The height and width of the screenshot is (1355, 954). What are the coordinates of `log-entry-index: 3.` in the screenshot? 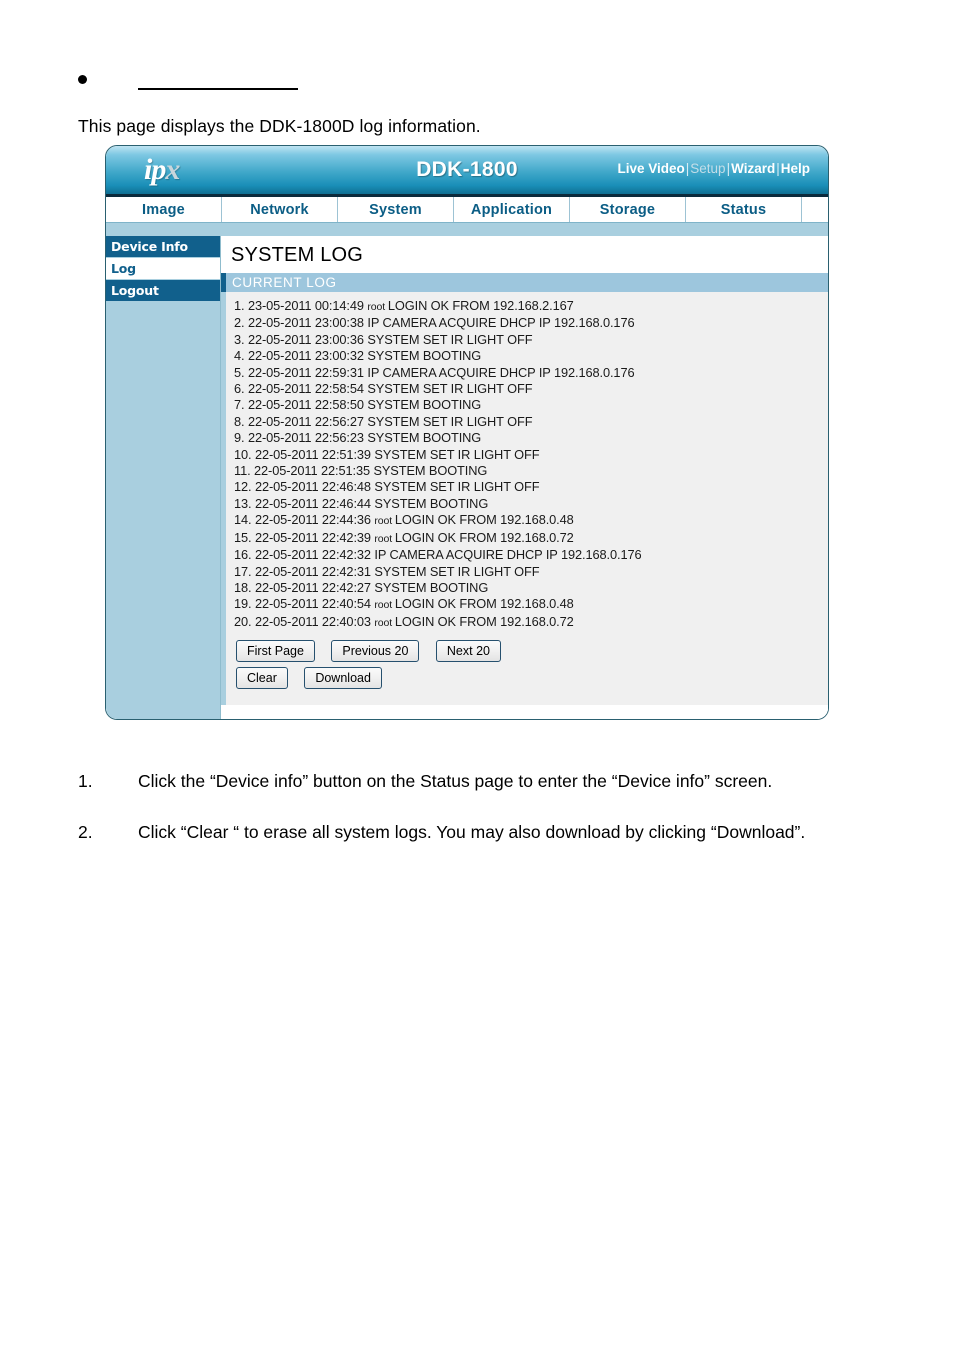 It's located at (241, 339).